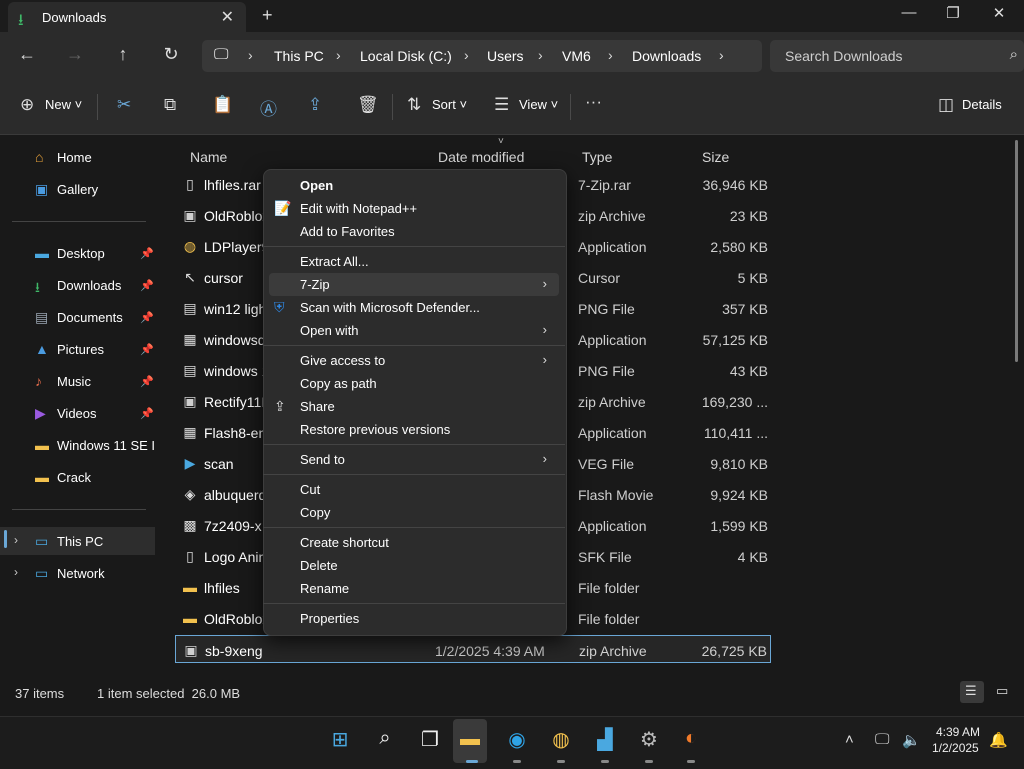  Describe the element at coordinates (505, 56) in the screenshot. I see `breadcrumb-users: Users` at that location.